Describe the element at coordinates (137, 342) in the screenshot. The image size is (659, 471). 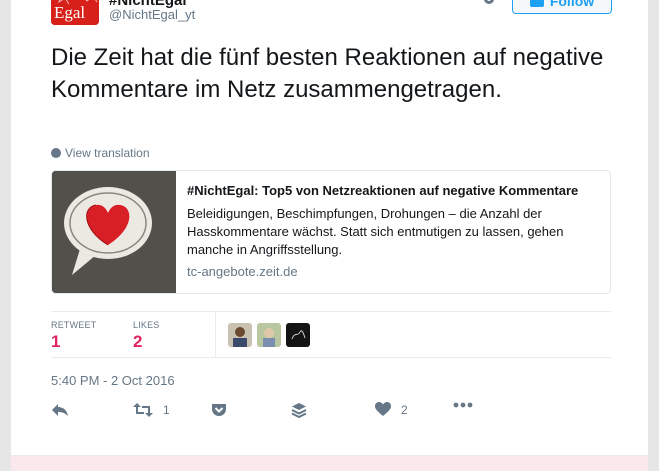
I see `likes-count: 2` at that location.